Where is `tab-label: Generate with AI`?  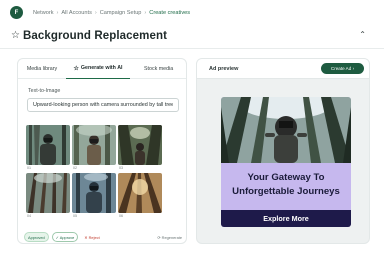
tab-label: Generate with AI is located at coordinates (101, 68).